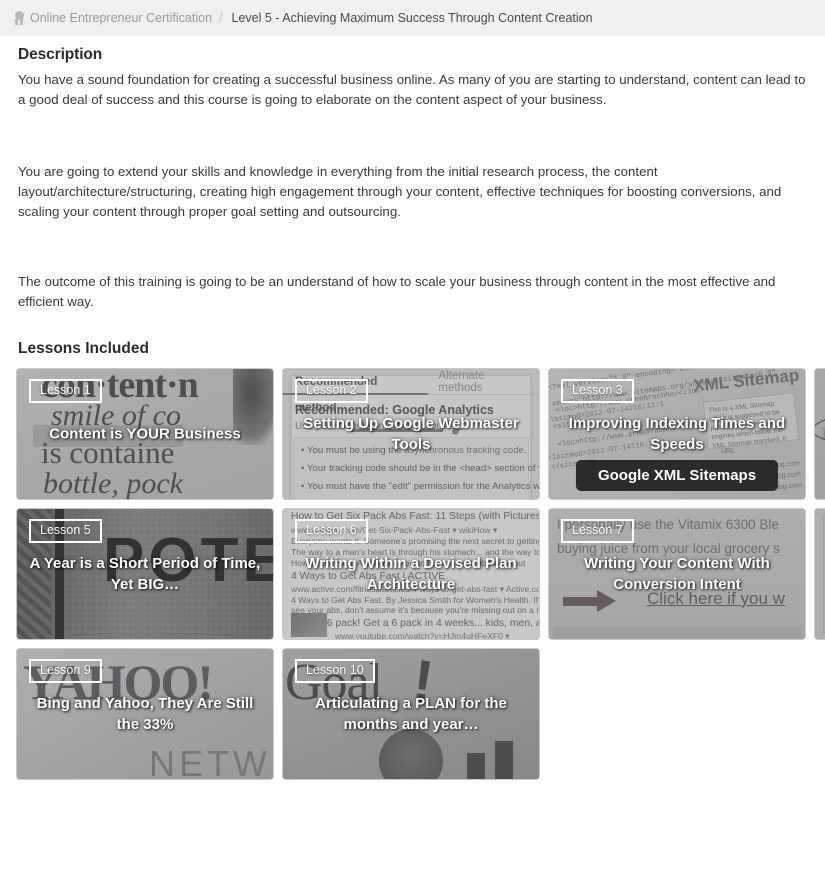  I want to click on lesson-badge: Lesson 10, so click(335, 671).